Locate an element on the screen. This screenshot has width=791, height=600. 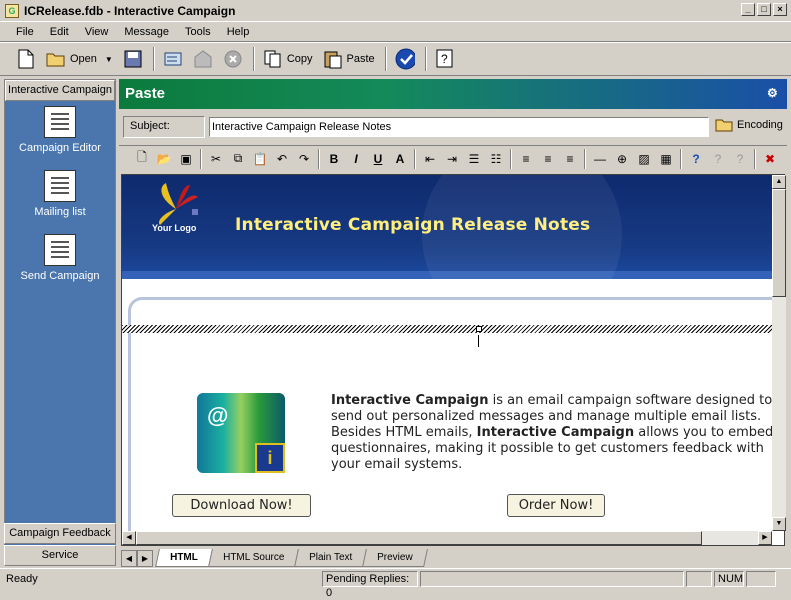
image-icon: ▨ is located at coordinates (644, 159).